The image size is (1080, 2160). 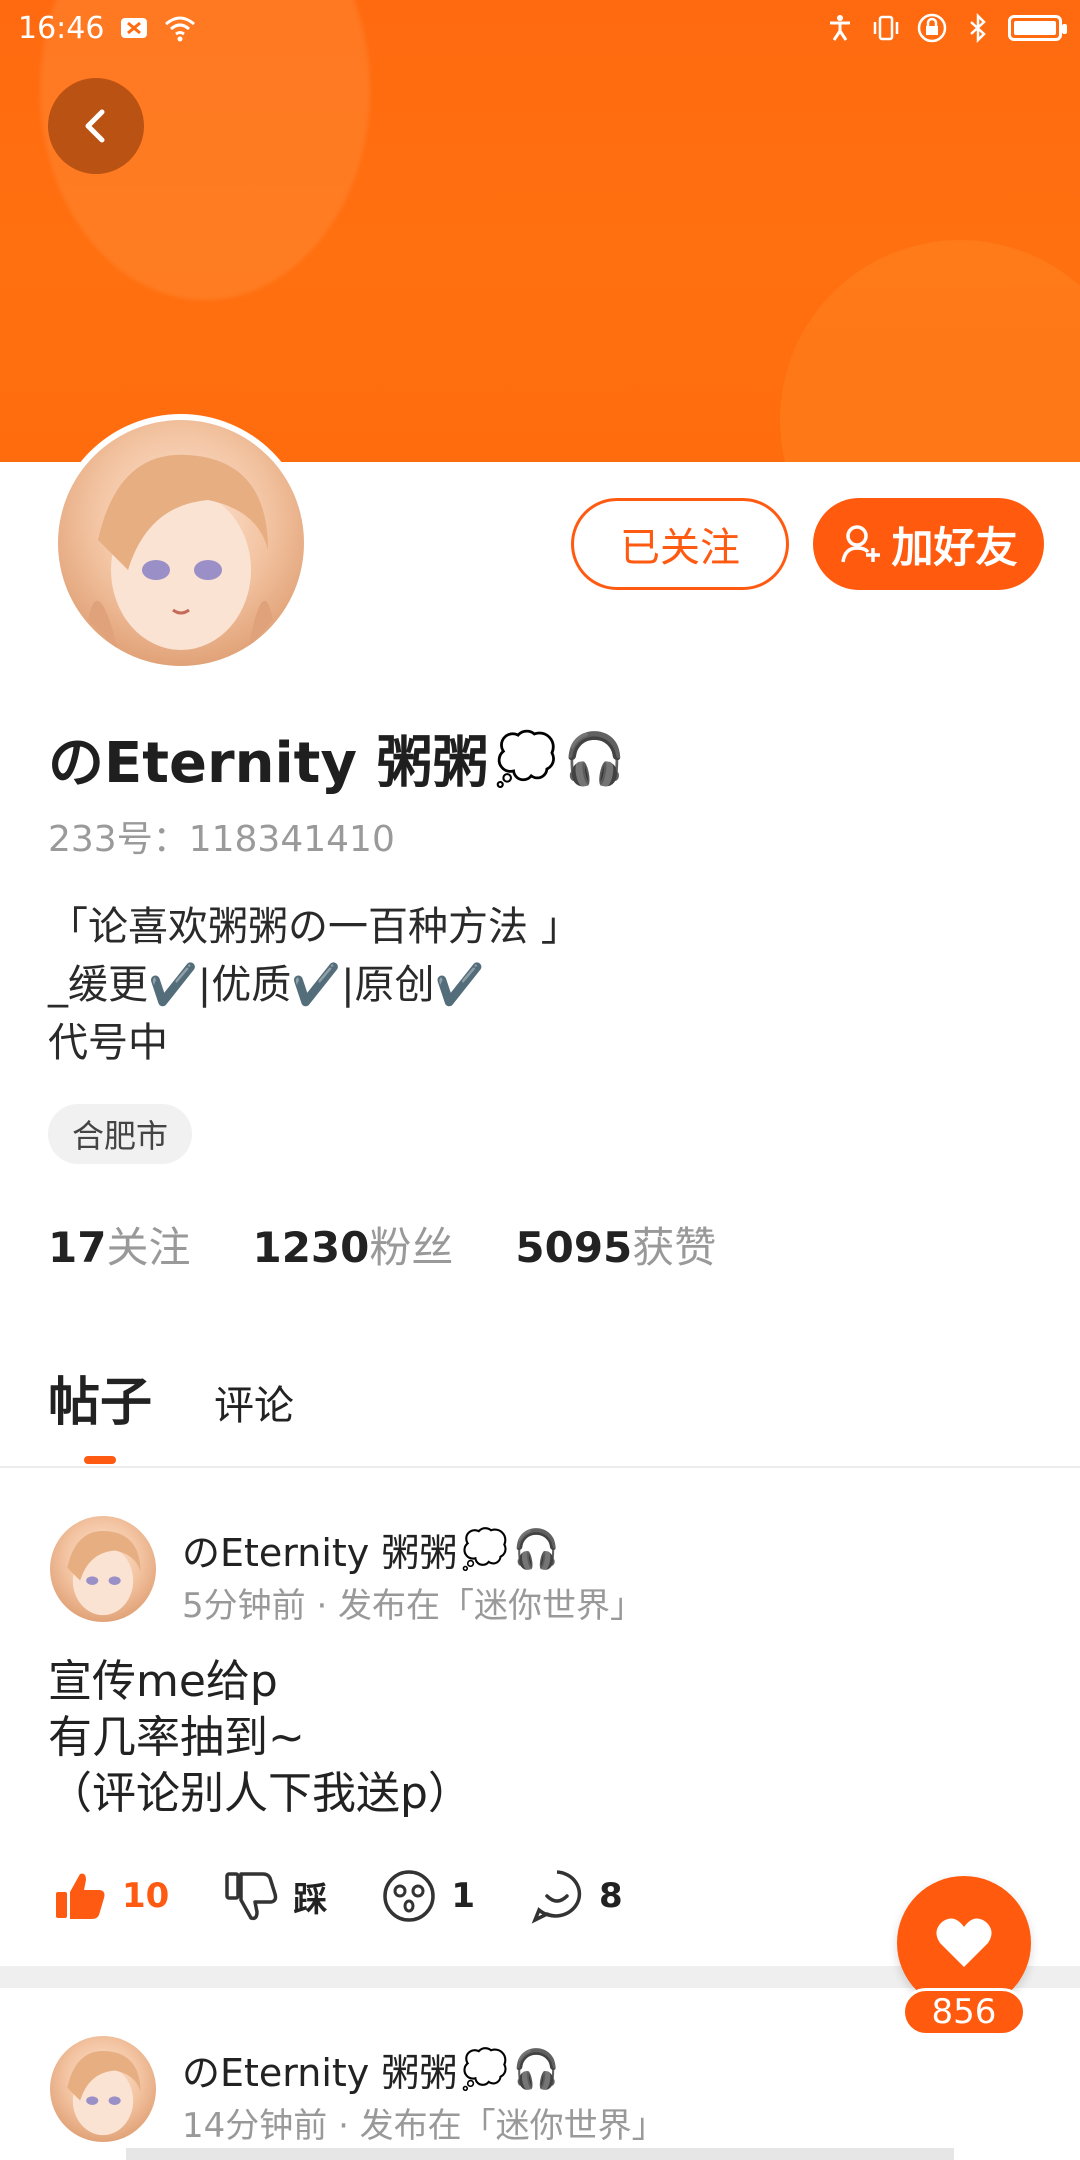 What do you see at coordinates (314, 927) in the screenshot?
I see `bio-line: 「论喜欢粥粥の一百种方法 」` at bounding box center [314, 927].